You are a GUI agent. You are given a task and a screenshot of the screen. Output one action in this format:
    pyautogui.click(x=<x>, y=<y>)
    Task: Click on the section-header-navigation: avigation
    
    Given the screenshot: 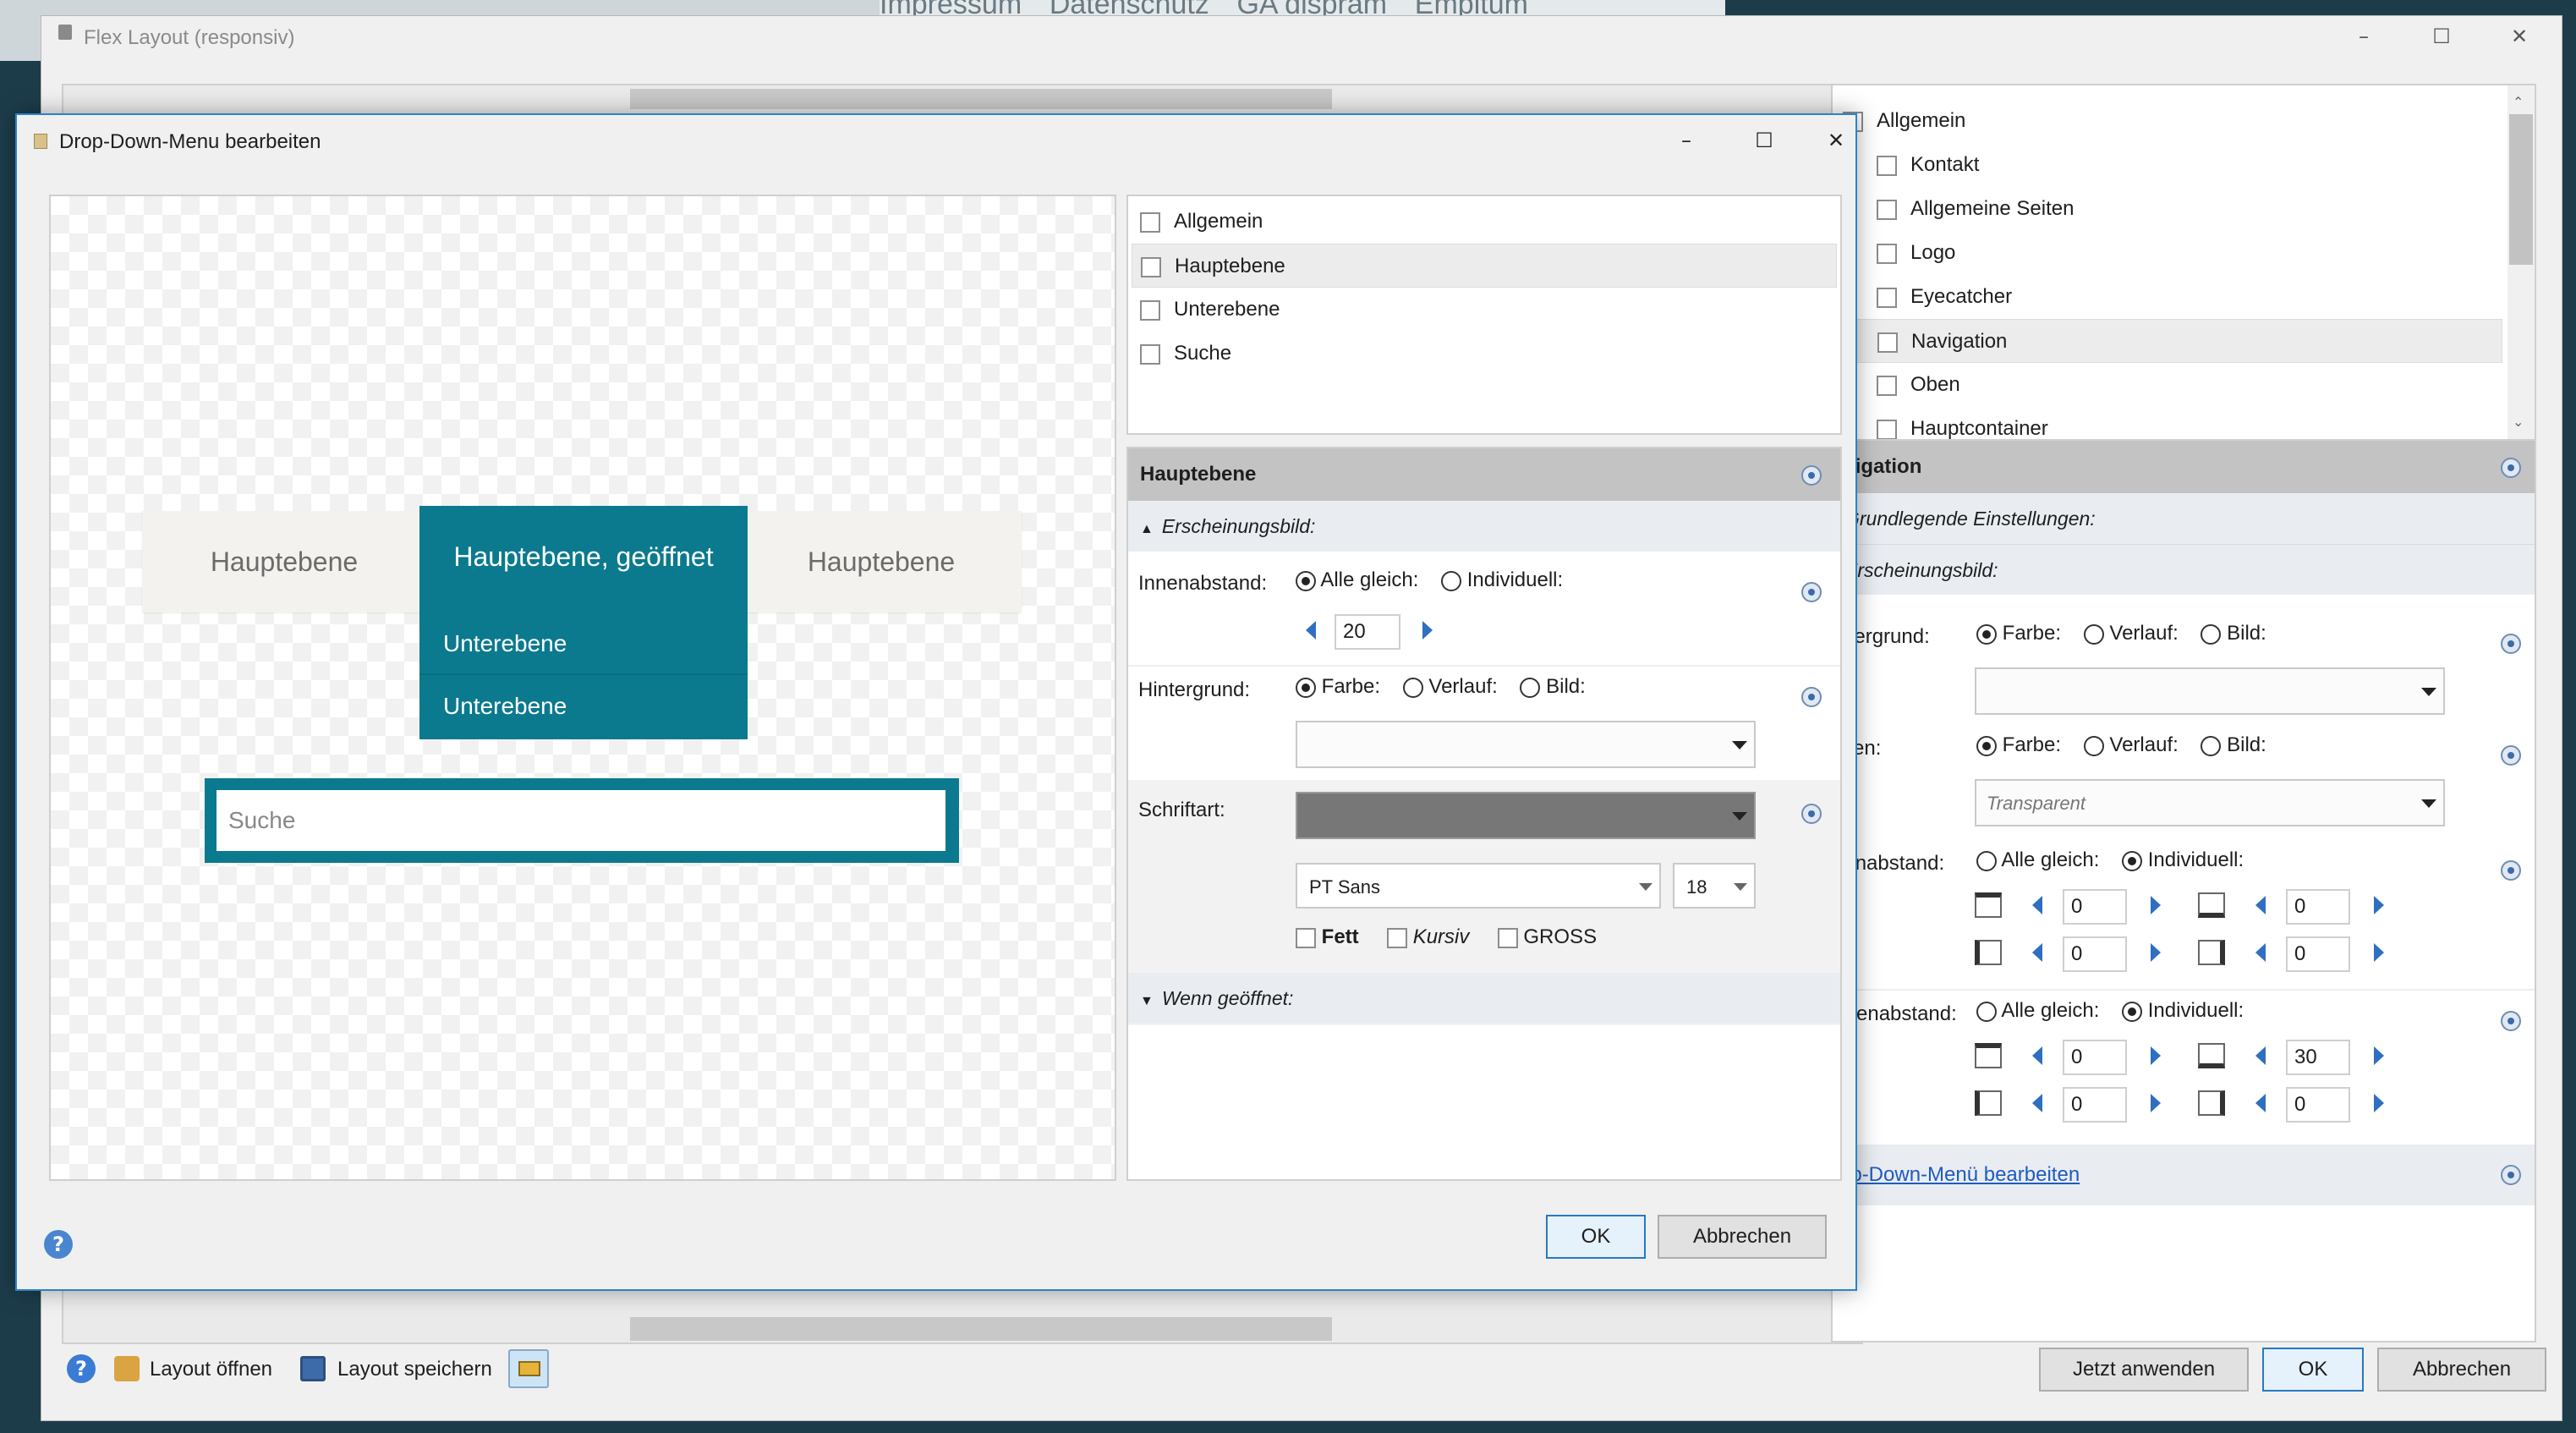 What is the action you would take?
    pyautogui.click(x=2184, y=467)
    